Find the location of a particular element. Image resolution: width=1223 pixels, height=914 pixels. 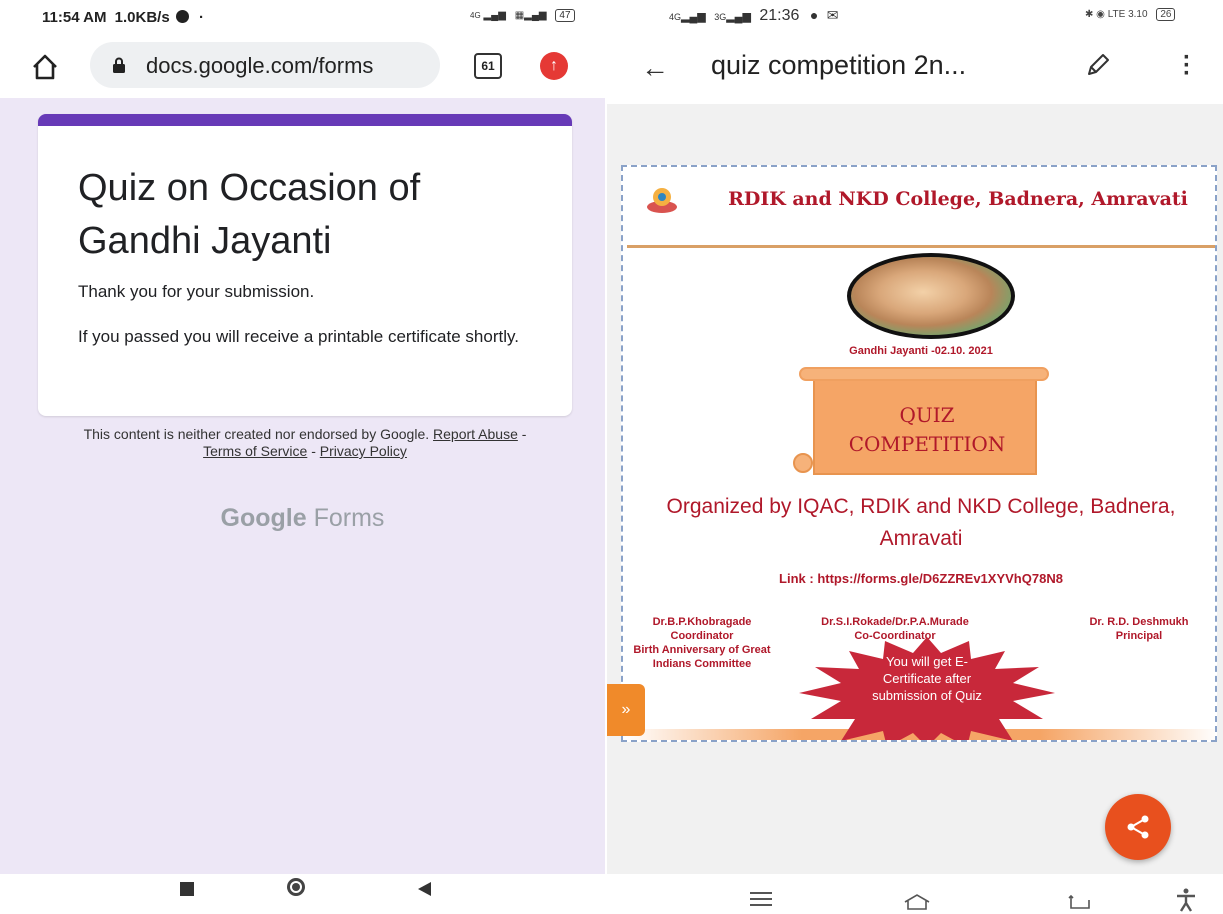

alarm-icon: ◉ is located at coordinates (1100, 14).